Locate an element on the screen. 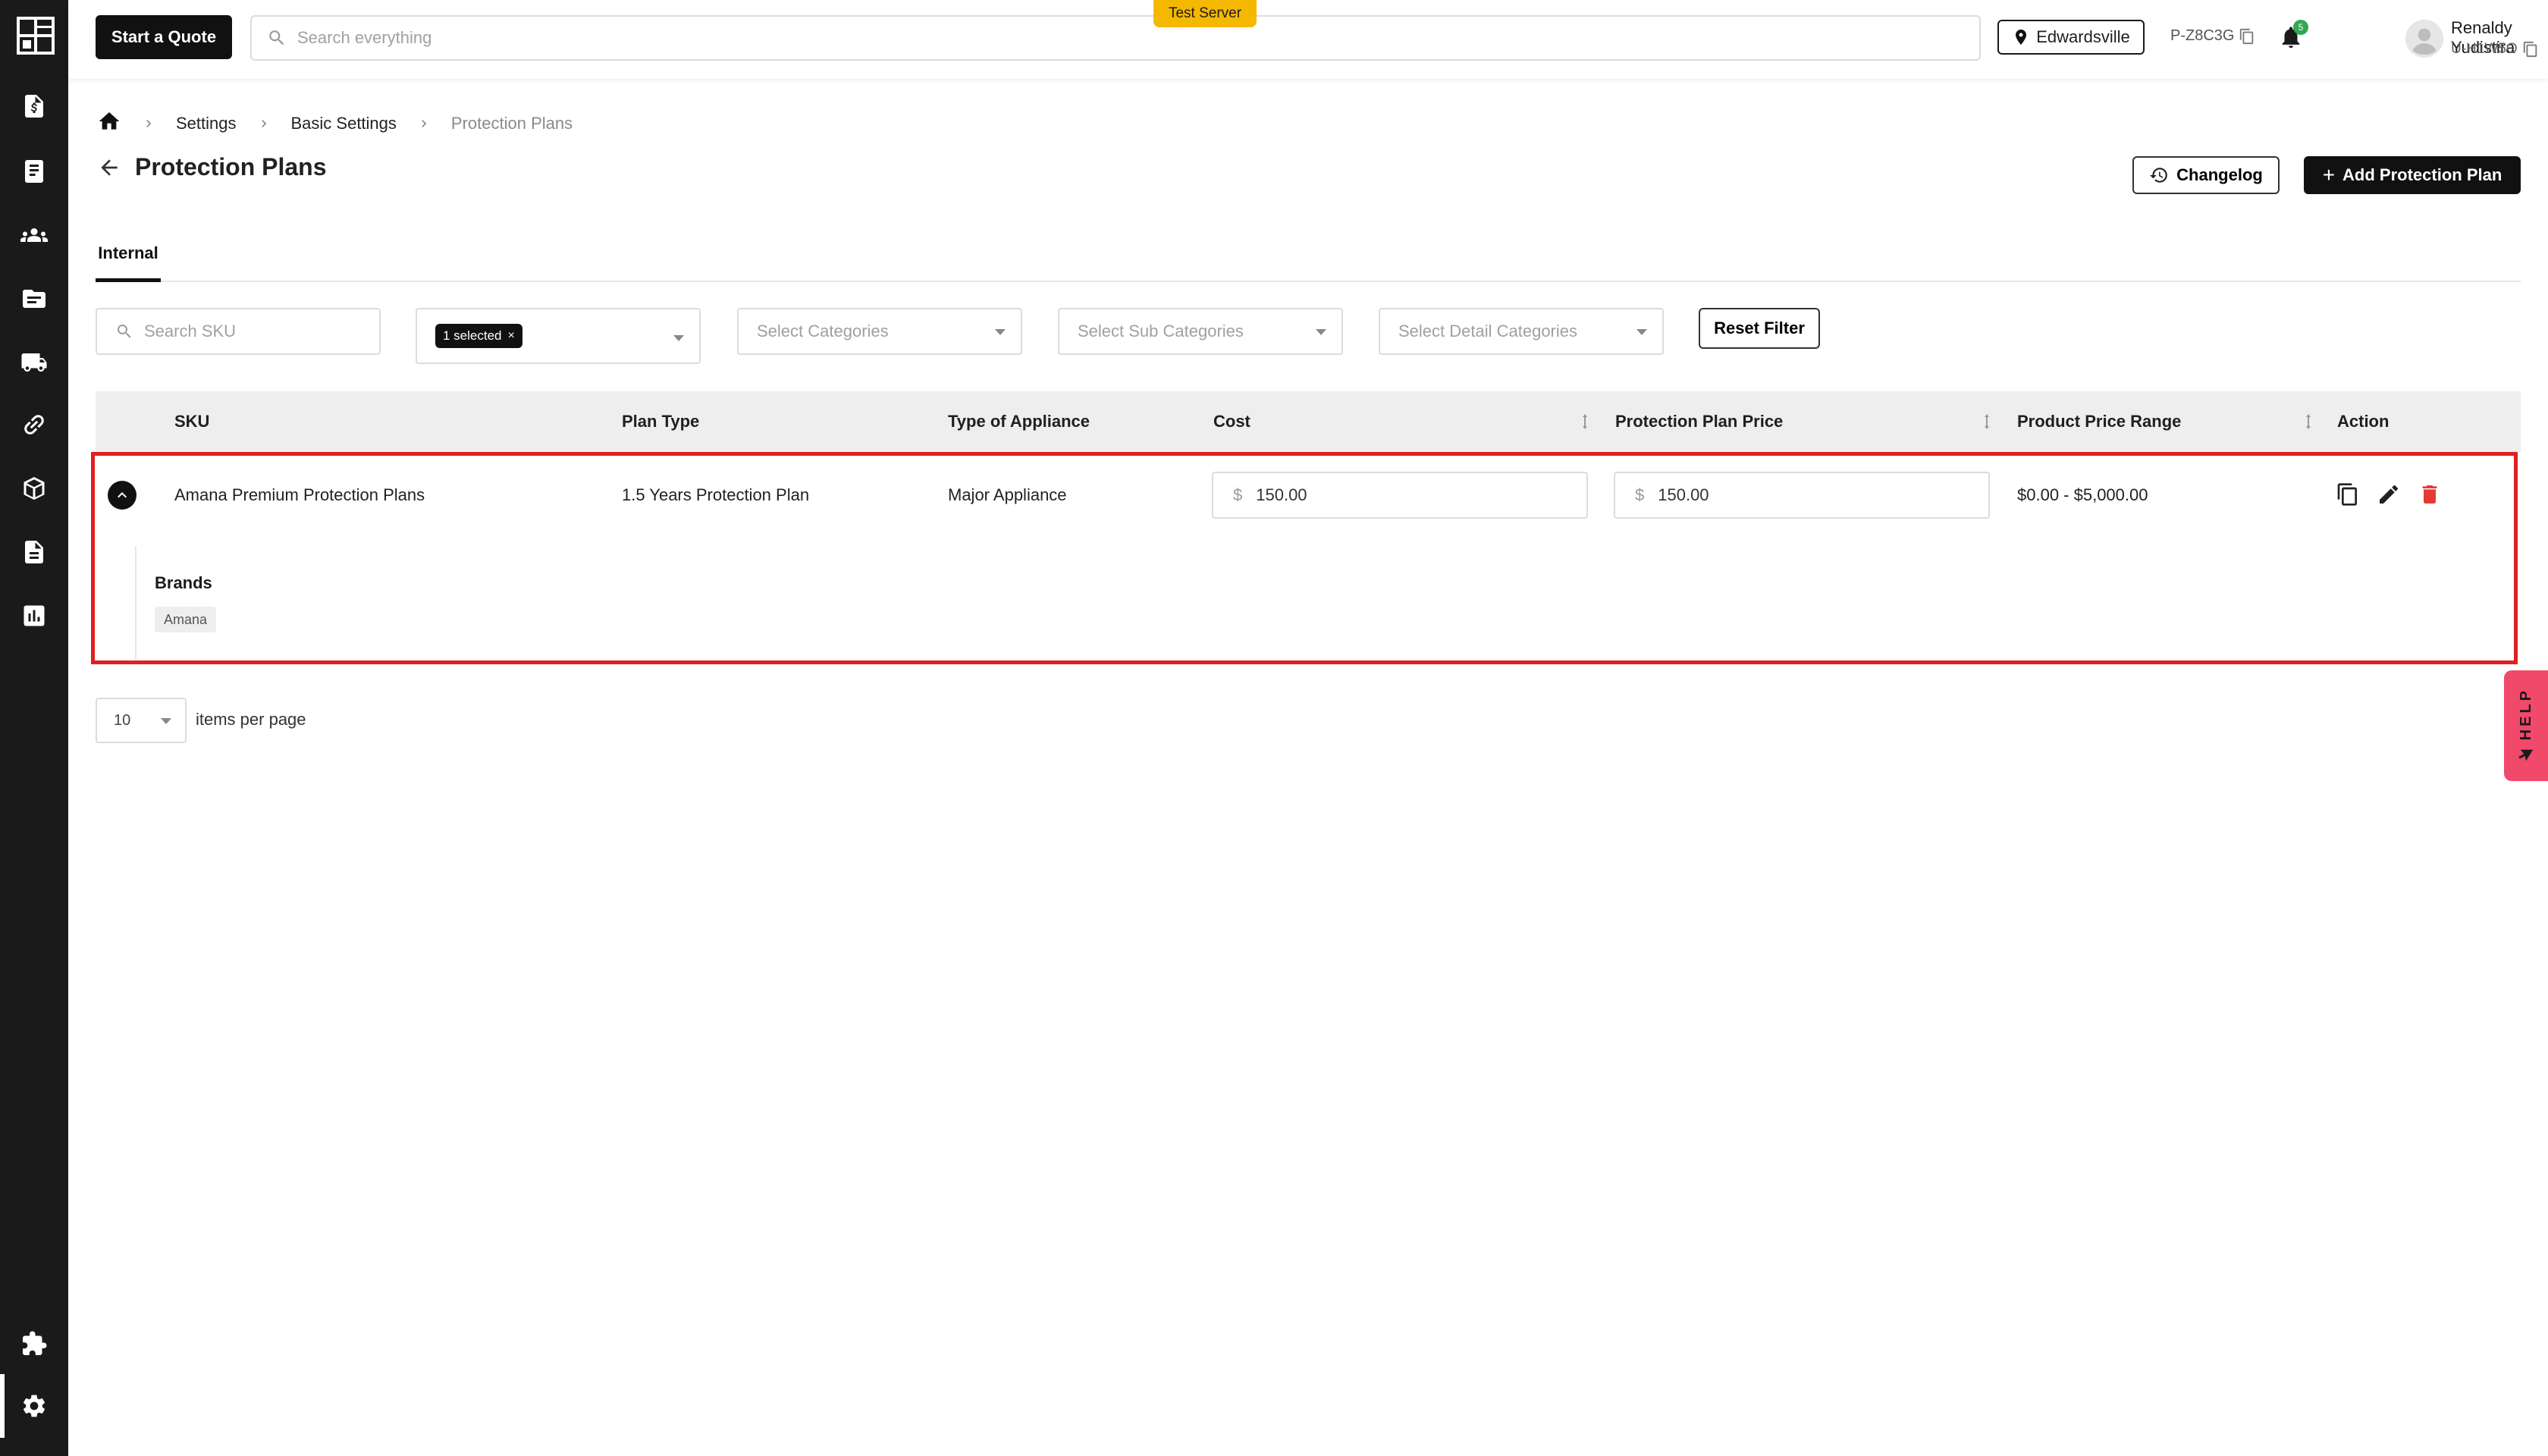  sidebar-item-reports is located at coordinates (34, 616).